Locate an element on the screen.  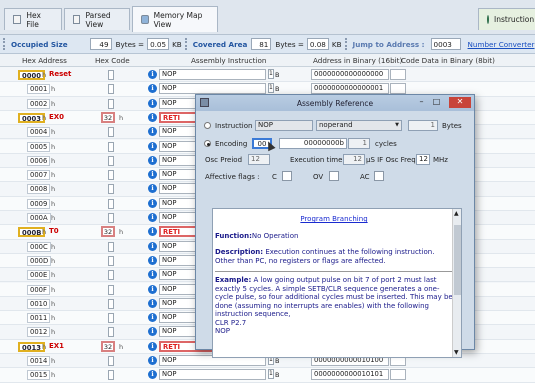
table-row: 0000 h Reset i NOP 1 B 0000000000000000 is located at coordinates (267, 75).